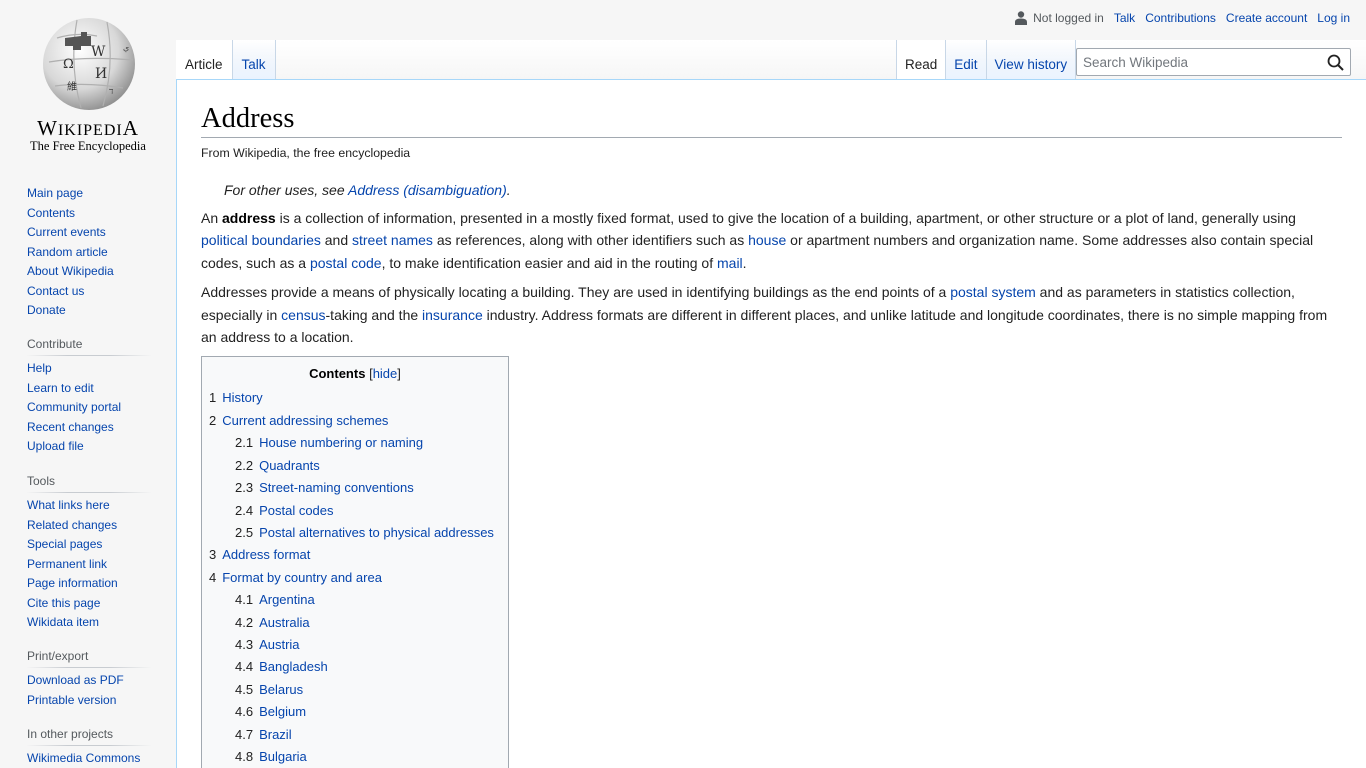 Image resolution: width=1366 pixels, height=768 pixels. I want to click on sidebar-item-permanent-link: Permanent link, so click(89, 565).